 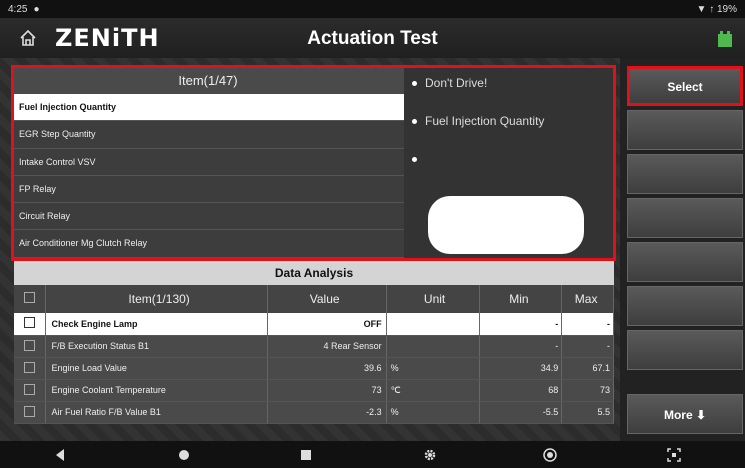 What do you see at coordinates (156, 368) in the screenshot?
I see `row-item: Engine Load Value` at bounding box center [156, 368].